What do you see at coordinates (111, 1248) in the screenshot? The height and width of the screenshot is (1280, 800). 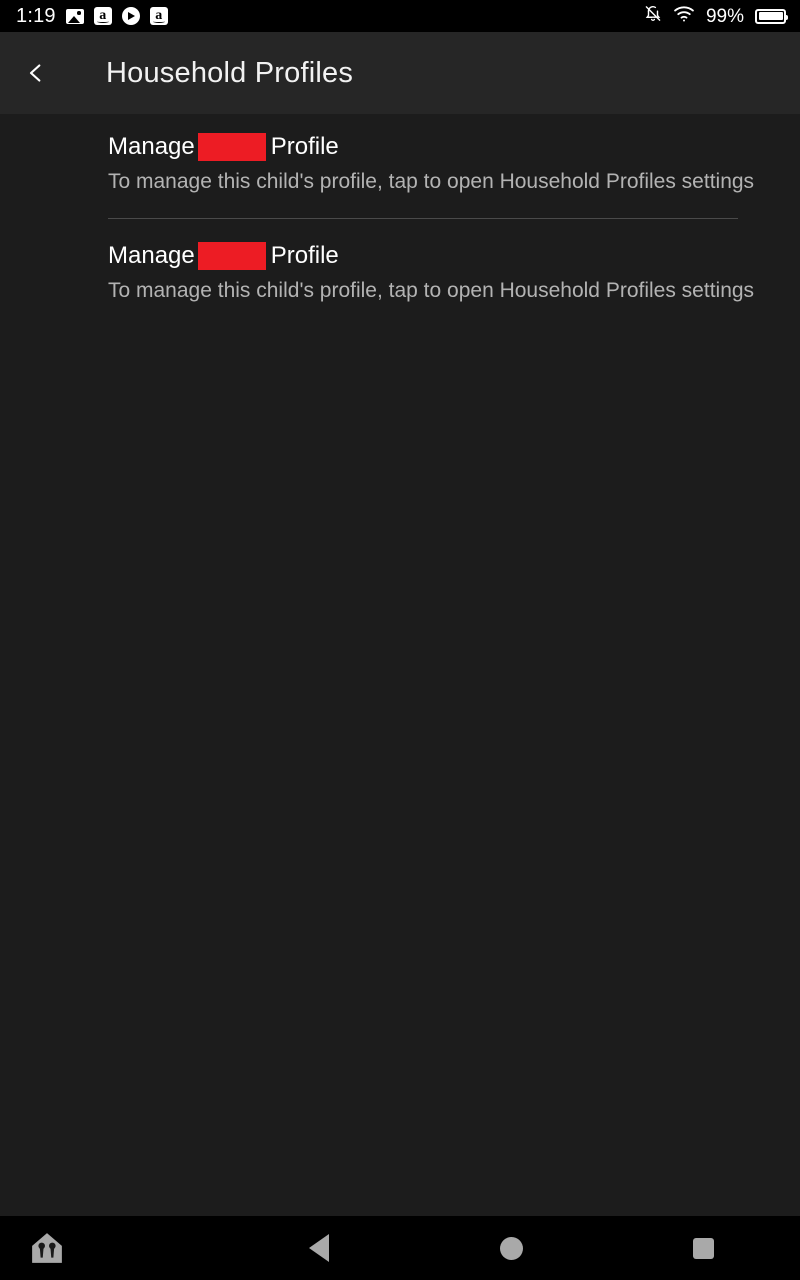 I see `household-kids-button` at bounding box center [111, 1248].